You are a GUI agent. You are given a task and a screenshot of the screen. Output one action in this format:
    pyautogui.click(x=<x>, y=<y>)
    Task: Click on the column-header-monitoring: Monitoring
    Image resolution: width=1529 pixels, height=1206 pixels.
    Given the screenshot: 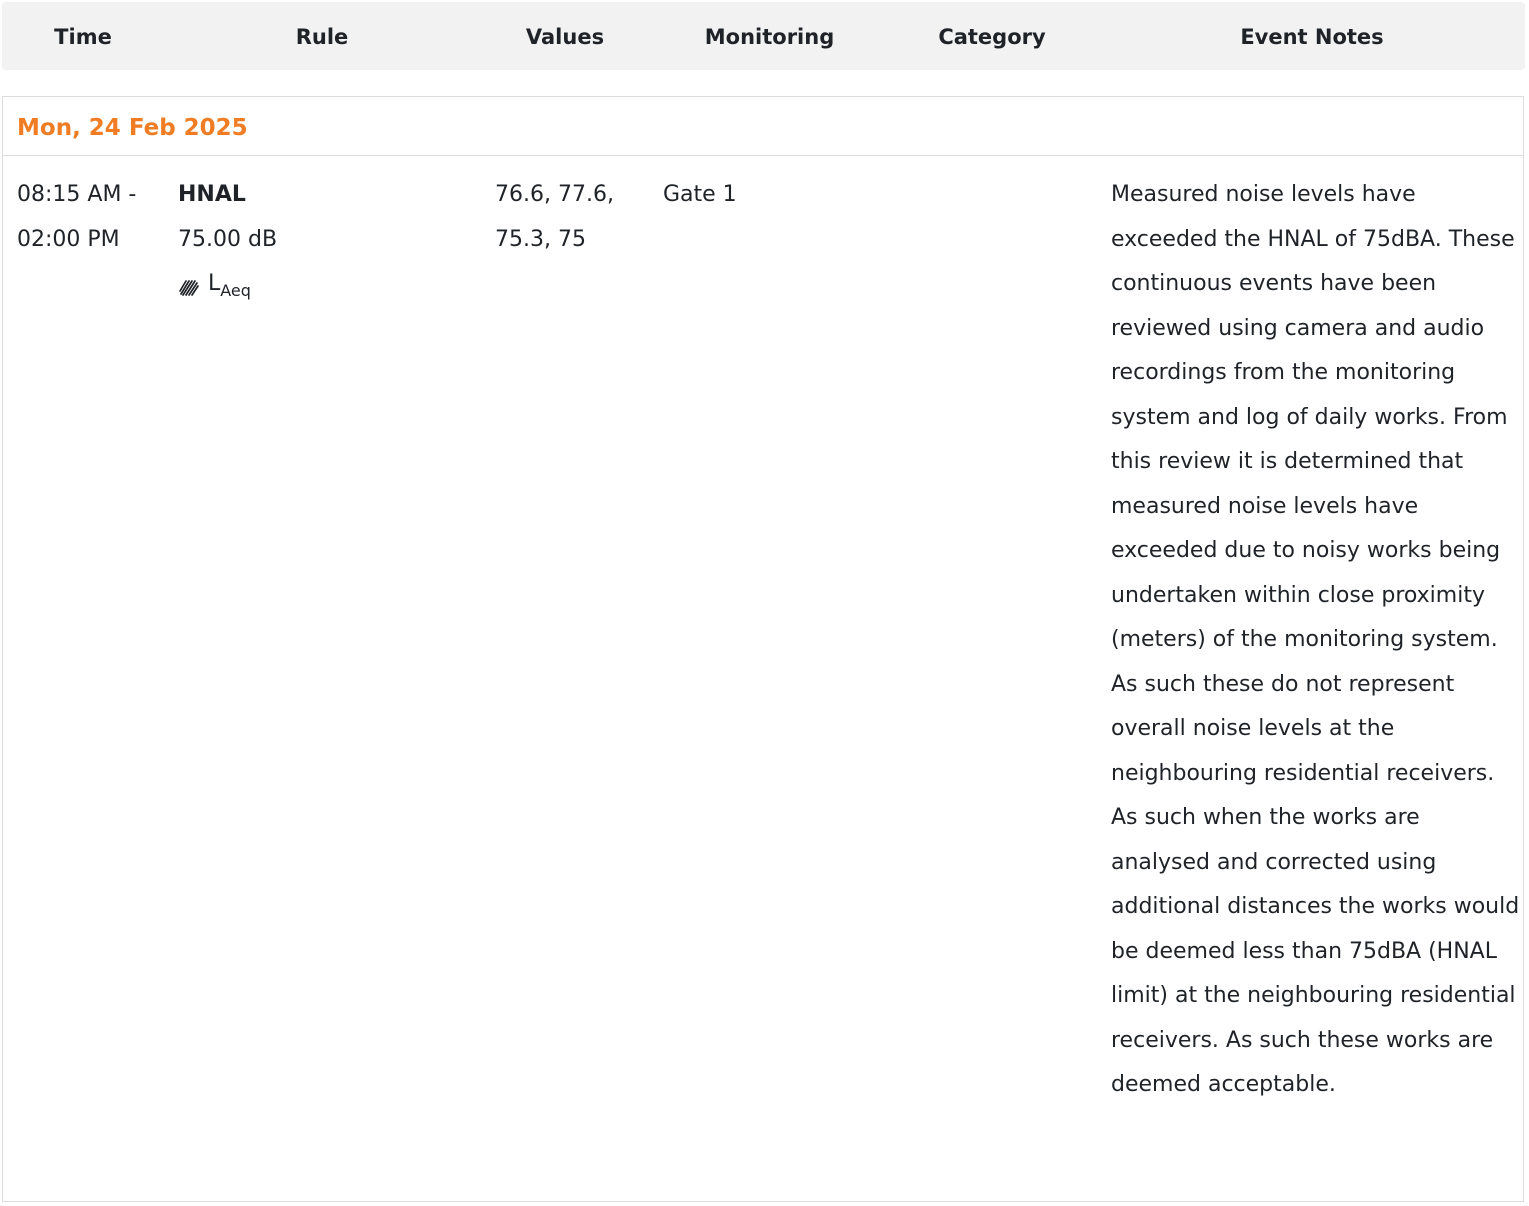 What is the action you would take?
    pyautogui.click(x=769, y=36)
    